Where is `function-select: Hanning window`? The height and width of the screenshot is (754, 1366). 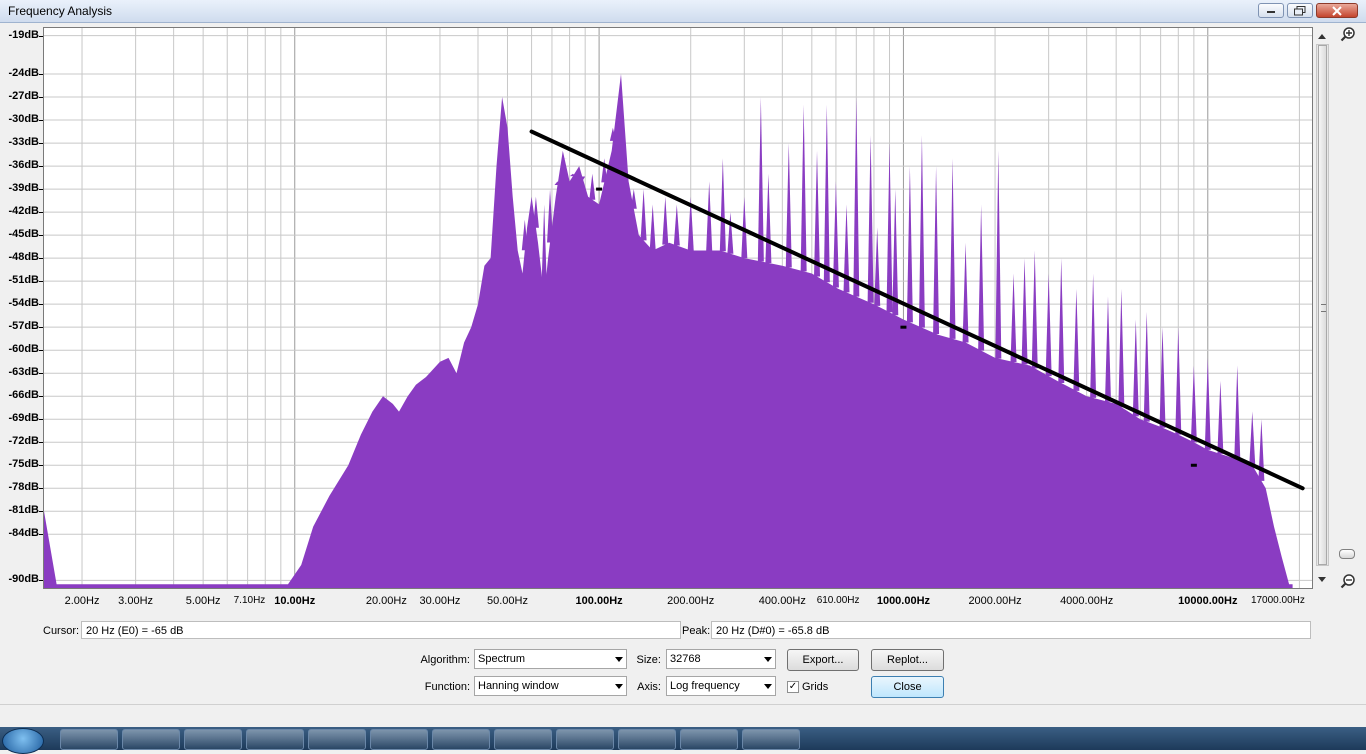
function-select: Hanning window is located at coordinates (550, 686).